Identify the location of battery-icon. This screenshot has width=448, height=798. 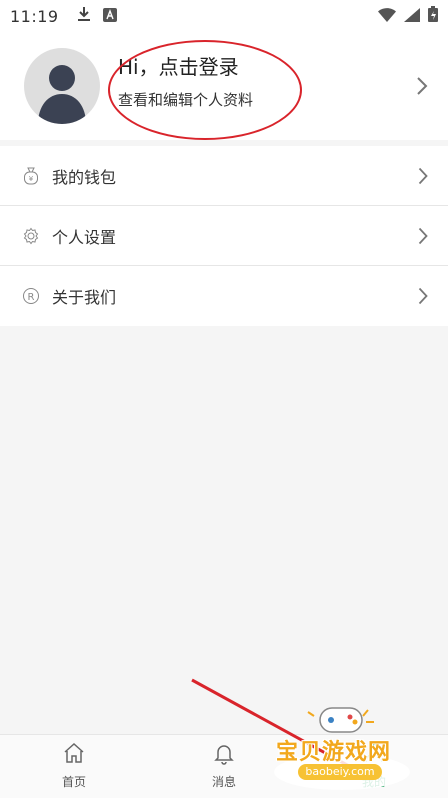
(433, 16).